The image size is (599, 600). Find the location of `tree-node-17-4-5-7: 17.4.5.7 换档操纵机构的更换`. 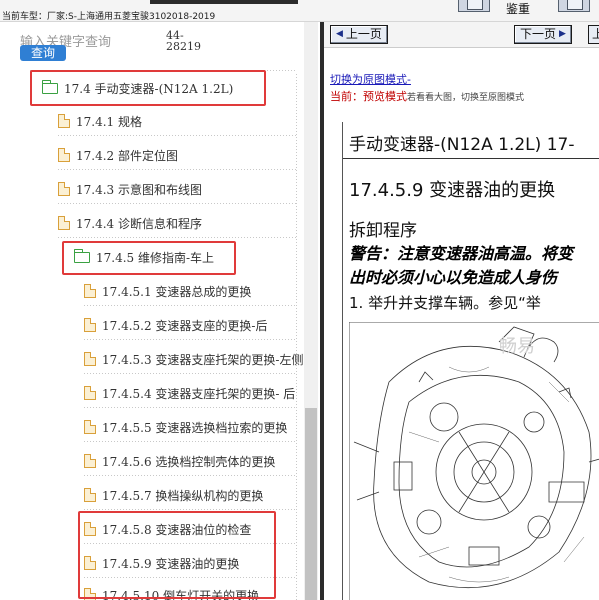

tree-node-17-4-5-7: 17.4.5.7 换档操纵机构的更换 is located at coordinates (173, 495).